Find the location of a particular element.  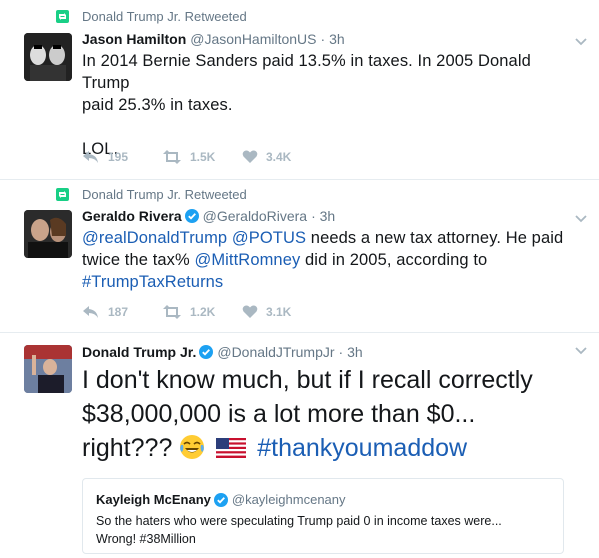

like-button: 3.4K is located at coordinates (282, 157).